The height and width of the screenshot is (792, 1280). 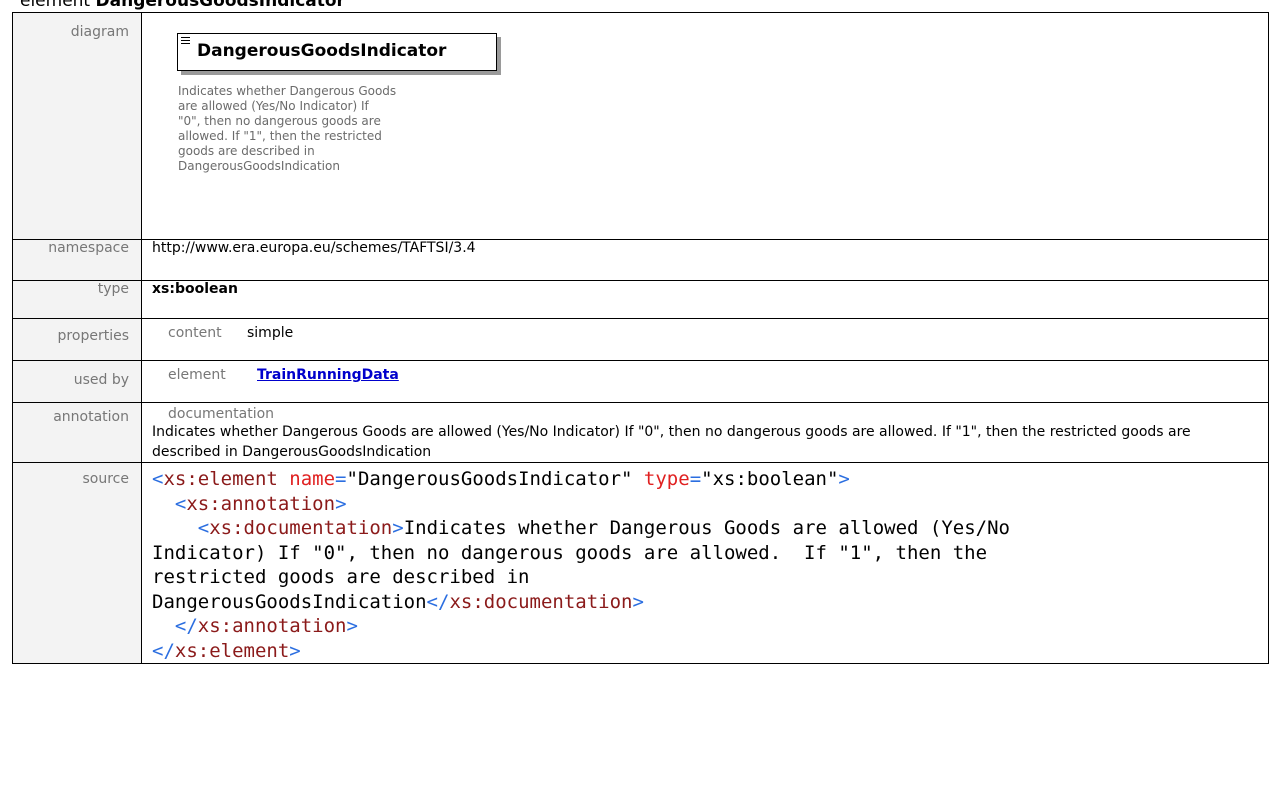 I want to click on row-type: type xs:boolean, so click(x=640, y=299).